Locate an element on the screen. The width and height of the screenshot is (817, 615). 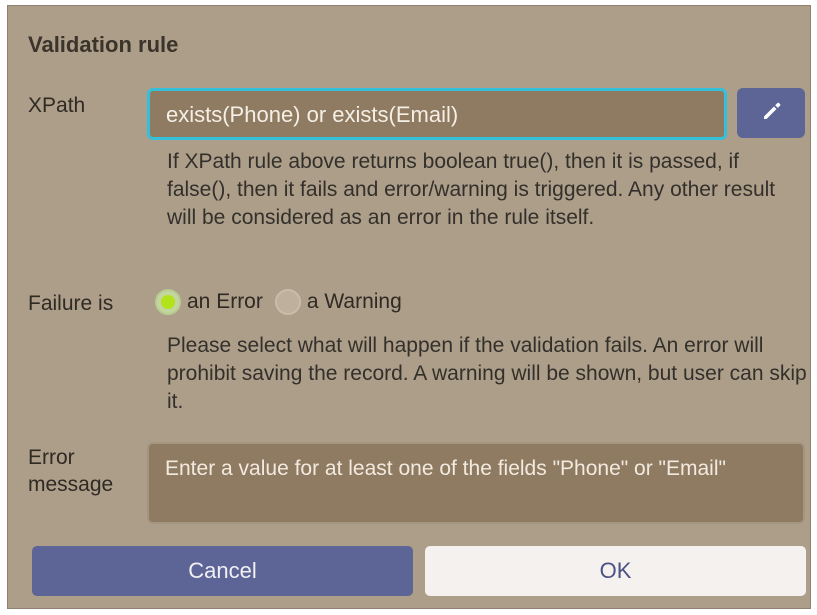
error-radio-label: an Error is located at coordinates (225, 302).